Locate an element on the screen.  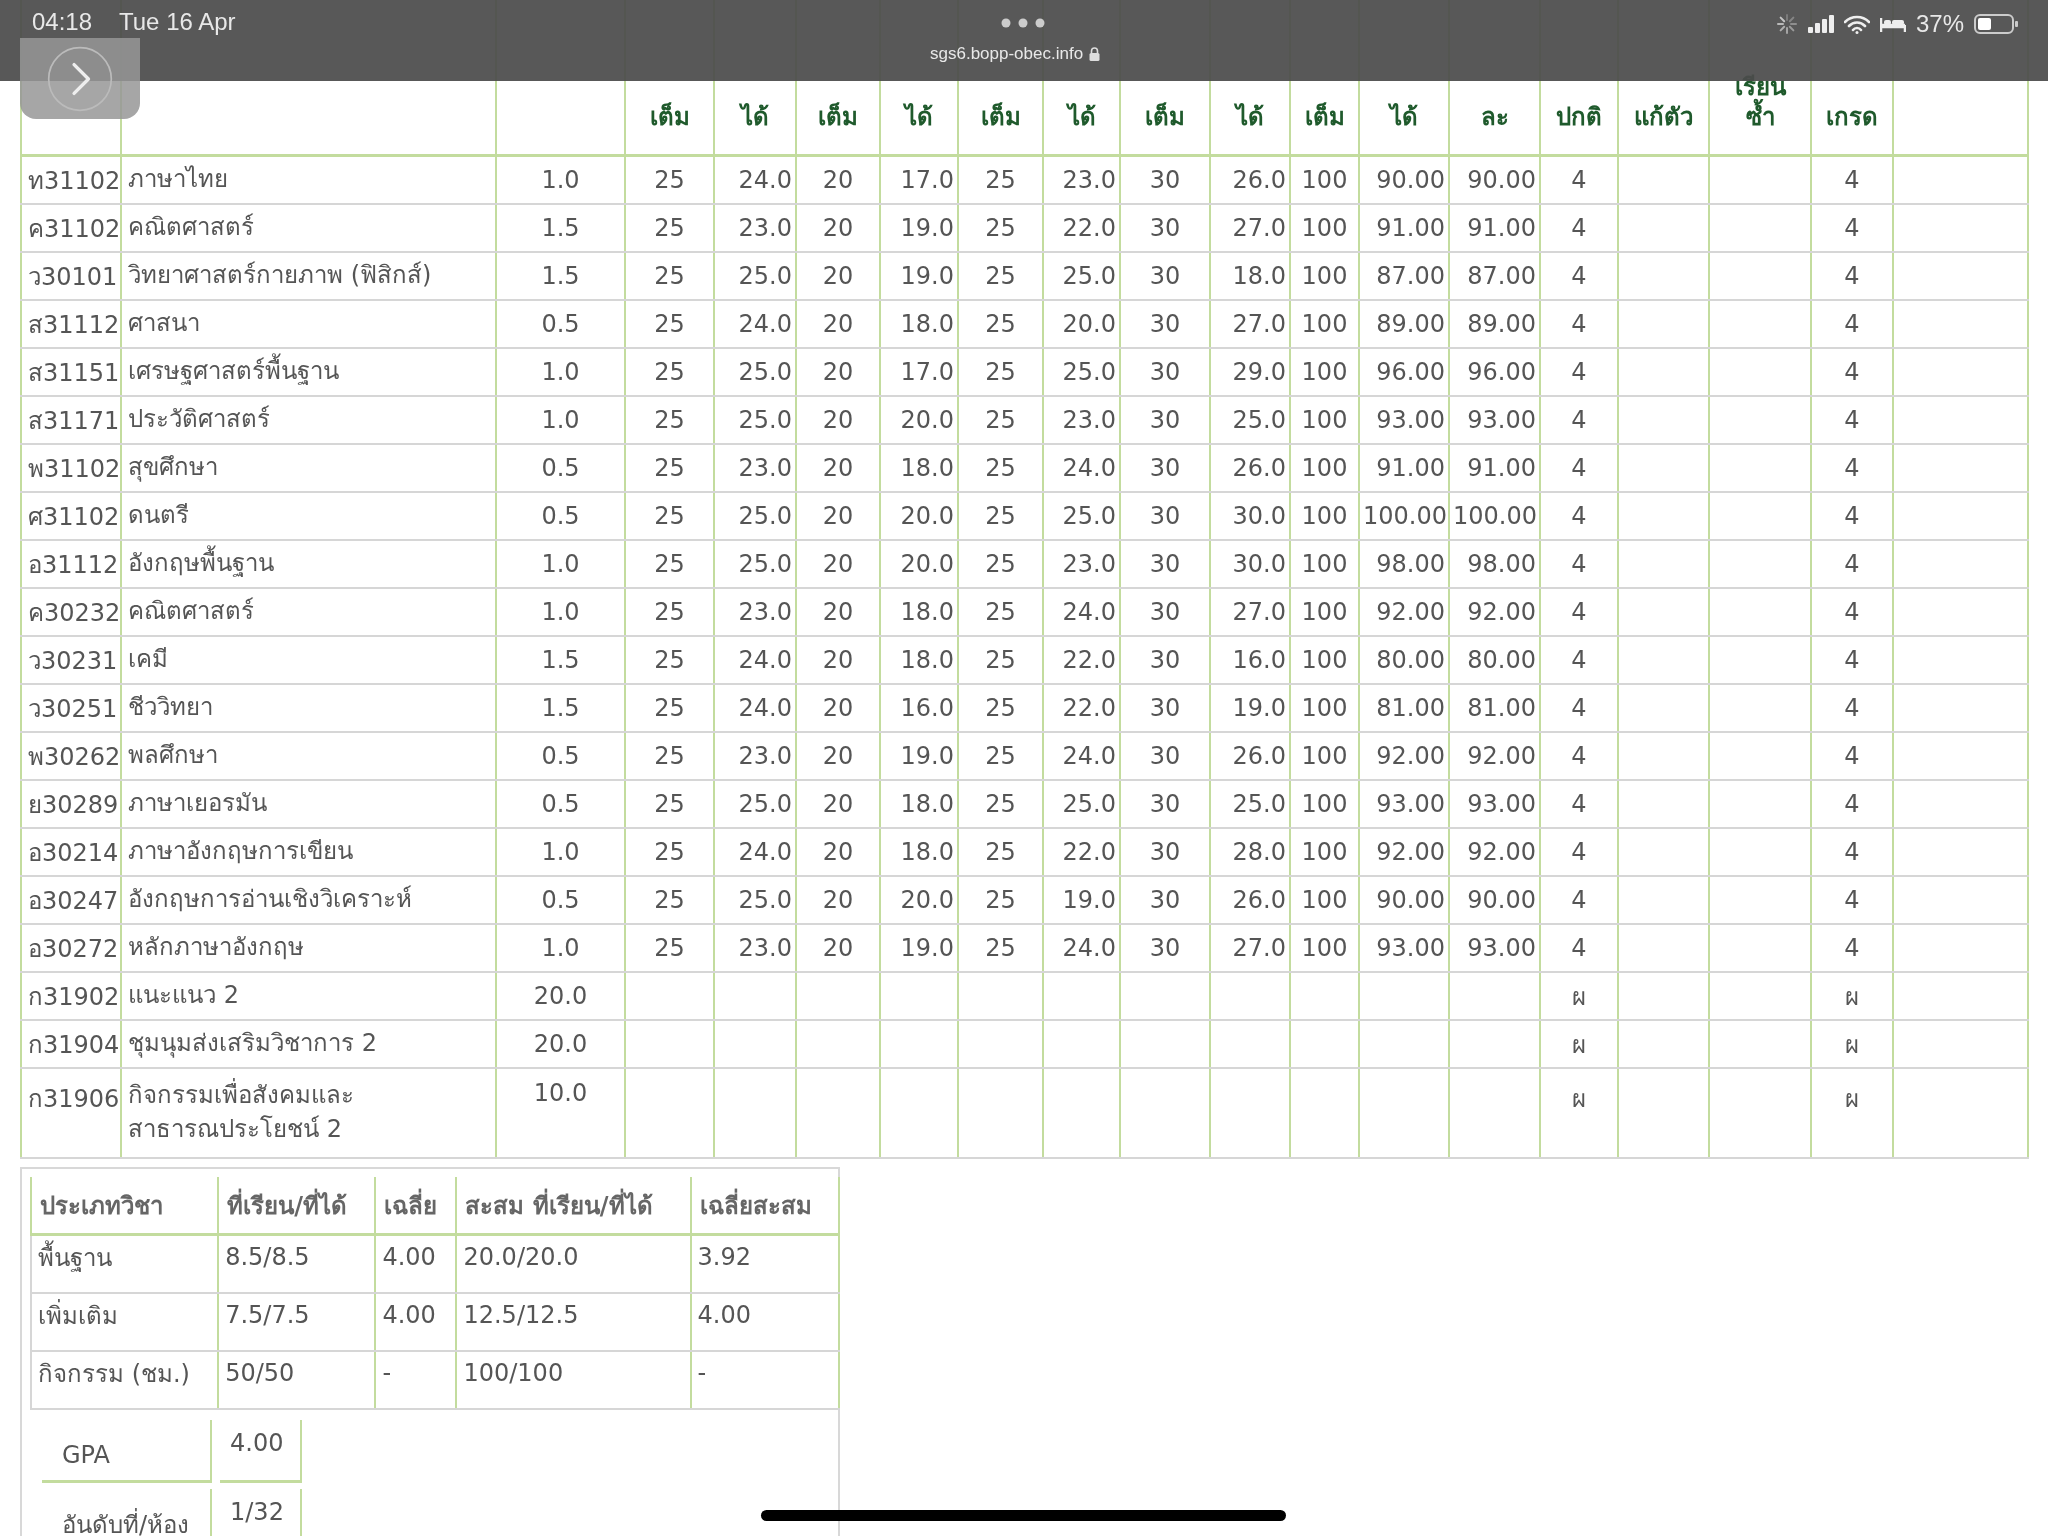
table-cell: กิจกรรม (ชม.) is located at coordinates (125, 1380).